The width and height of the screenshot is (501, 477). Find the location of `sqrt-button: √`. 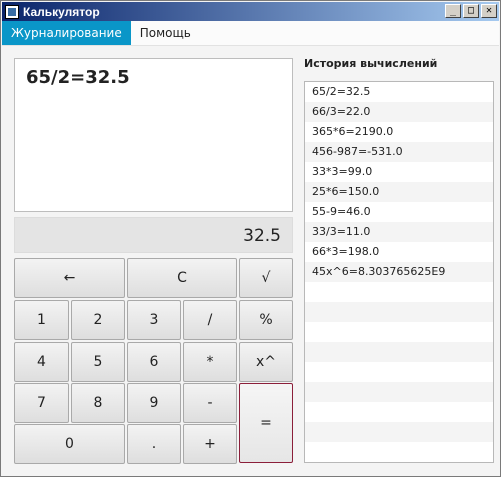

sqrt-button: √ is located at coordinates (266, 278).